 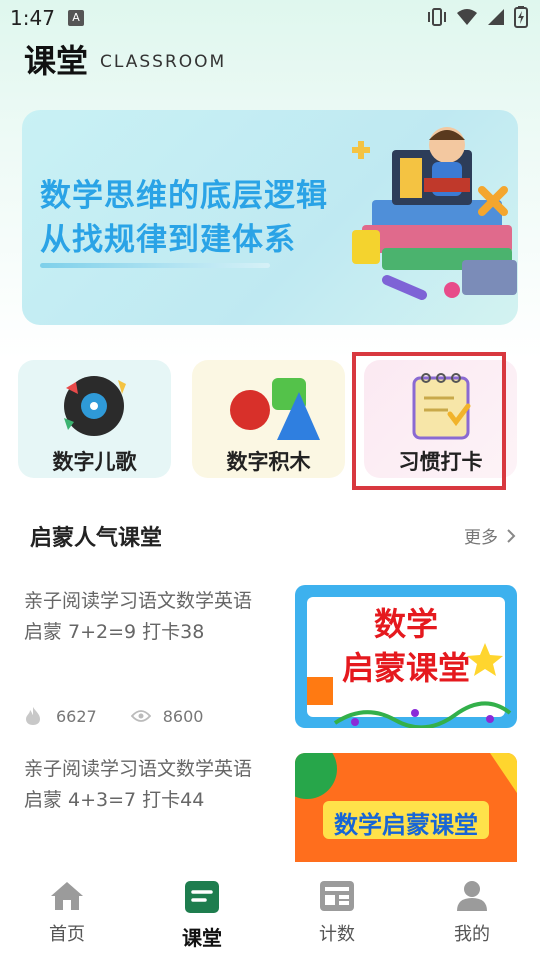 I want to click on nav-profile: 我的, so click(x=472, y=913).